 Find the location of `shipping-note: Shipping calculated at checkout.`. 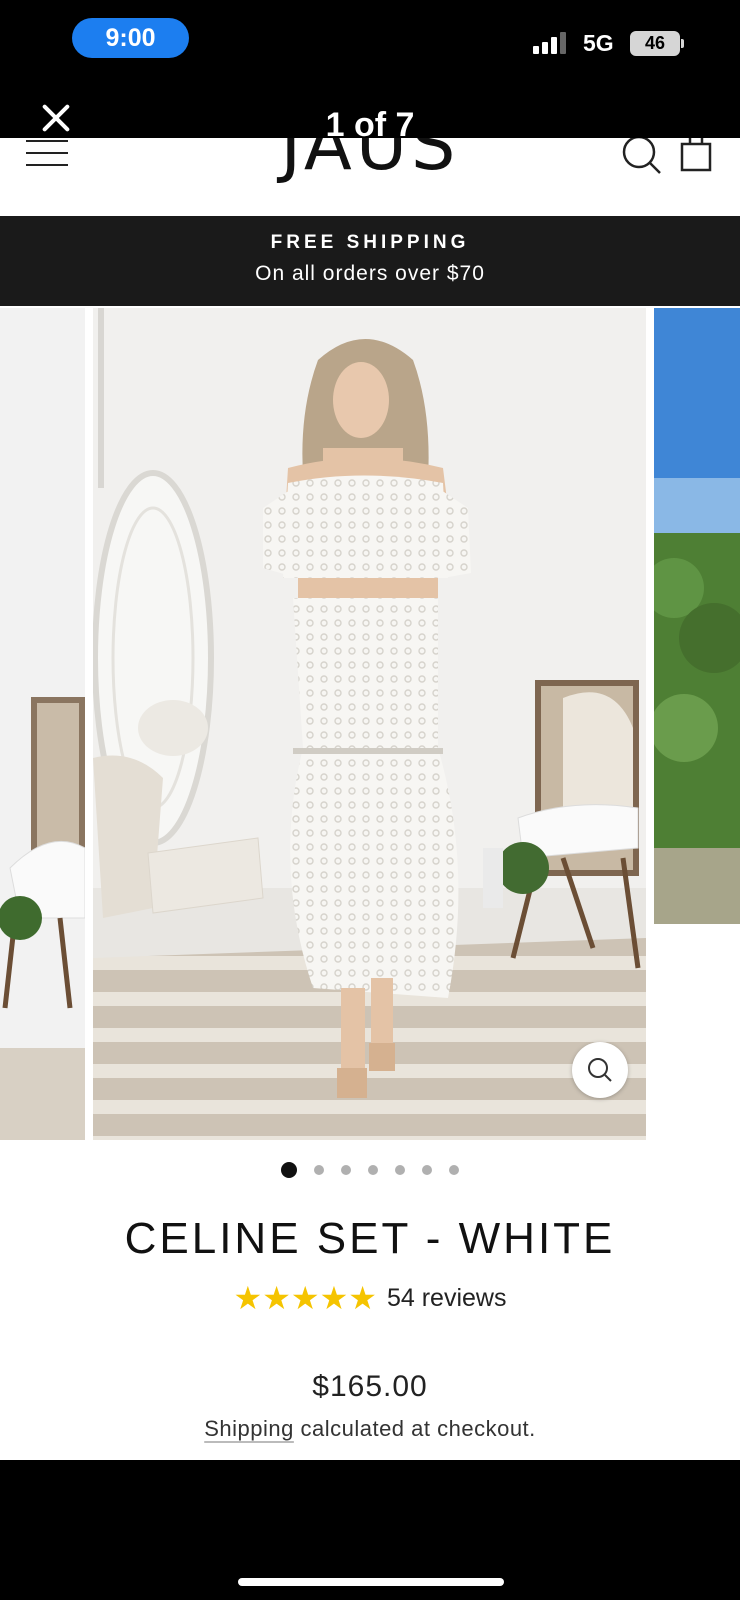

shipping-note: Shipping calculated at checkout. is located at coordinates (370, 1429).